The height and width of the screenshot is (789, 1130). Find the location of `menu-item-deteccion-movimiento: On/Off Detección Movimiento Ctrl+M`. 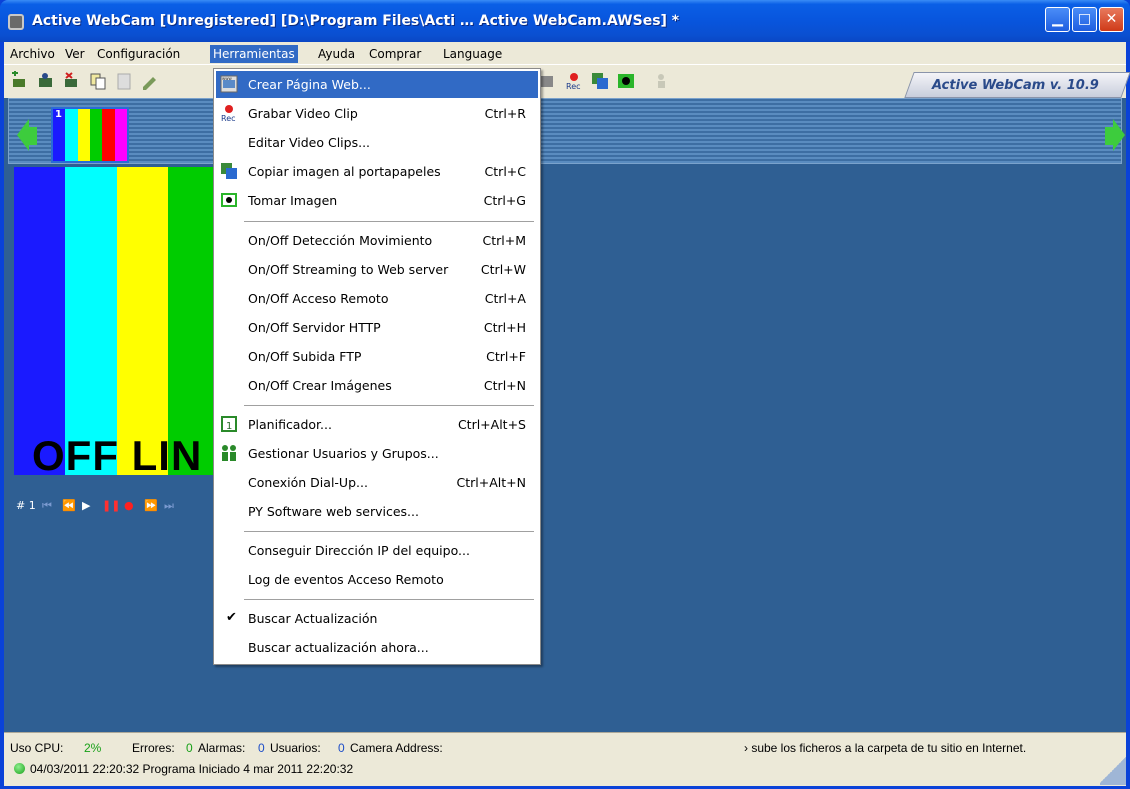

menu-item-deteccion-movimiento: On/Off Detección Movimiento Ctrl+M is located at coordinates (377, 240).